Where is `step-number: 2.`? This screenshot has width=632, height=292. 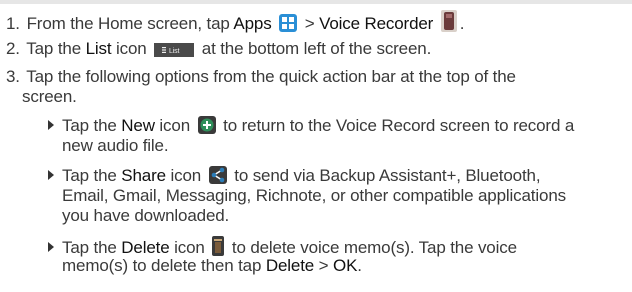 step-number: 2. is located at coordinates (13, 48).